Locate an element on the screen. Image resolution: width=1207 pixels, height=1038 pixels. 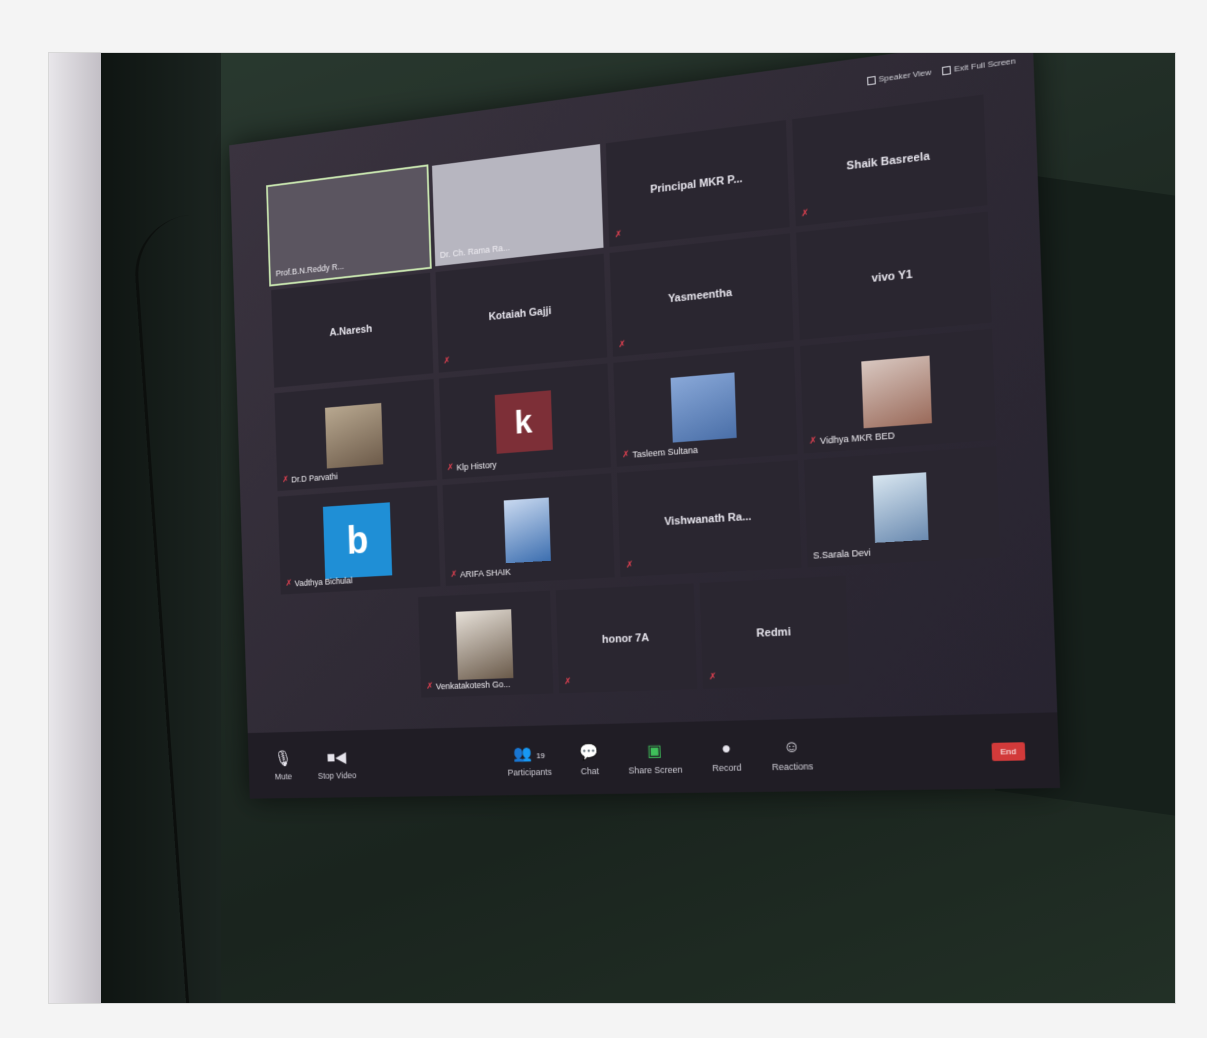
participant-tile: ✗ ARIFA SHAIK is located at coordinates (528, 529).